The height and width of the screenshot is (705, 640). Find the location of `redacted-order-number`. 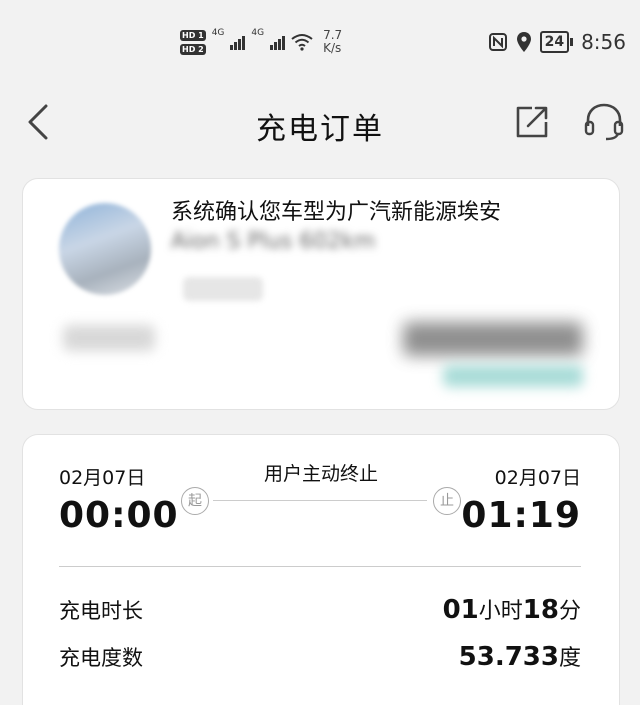

redacted-order-number is located at coordinates (493, 339).